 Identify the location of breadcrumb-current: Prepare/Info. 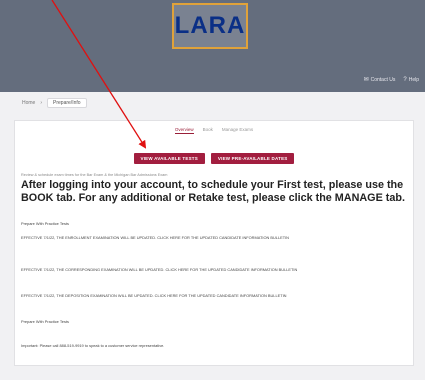
(67, 103).